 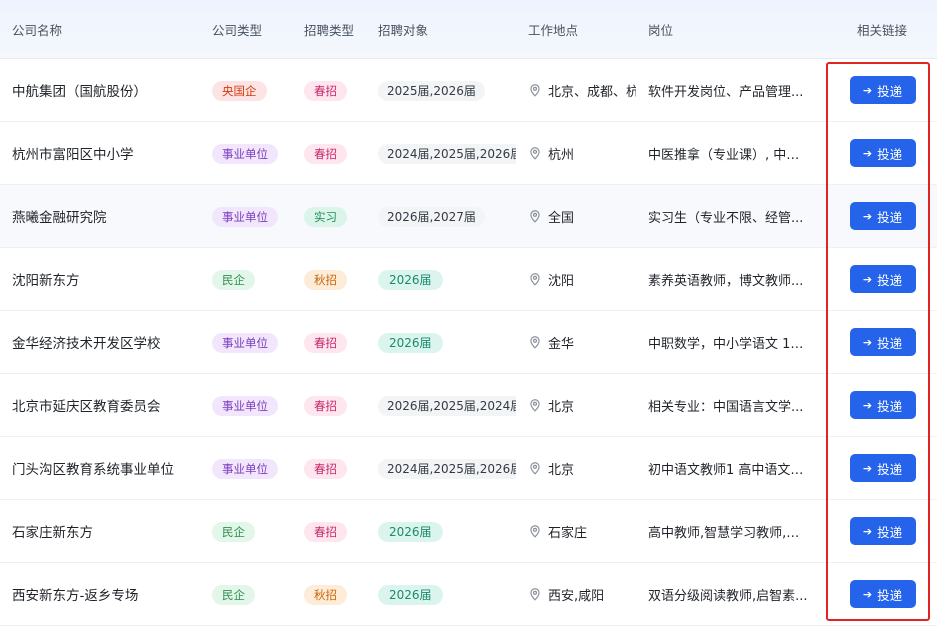 What do you see at coordinates (100, 153) in the screenshot?
I see `company-name: 杭州市富阳区中小学` at bounding box center [100, 153].